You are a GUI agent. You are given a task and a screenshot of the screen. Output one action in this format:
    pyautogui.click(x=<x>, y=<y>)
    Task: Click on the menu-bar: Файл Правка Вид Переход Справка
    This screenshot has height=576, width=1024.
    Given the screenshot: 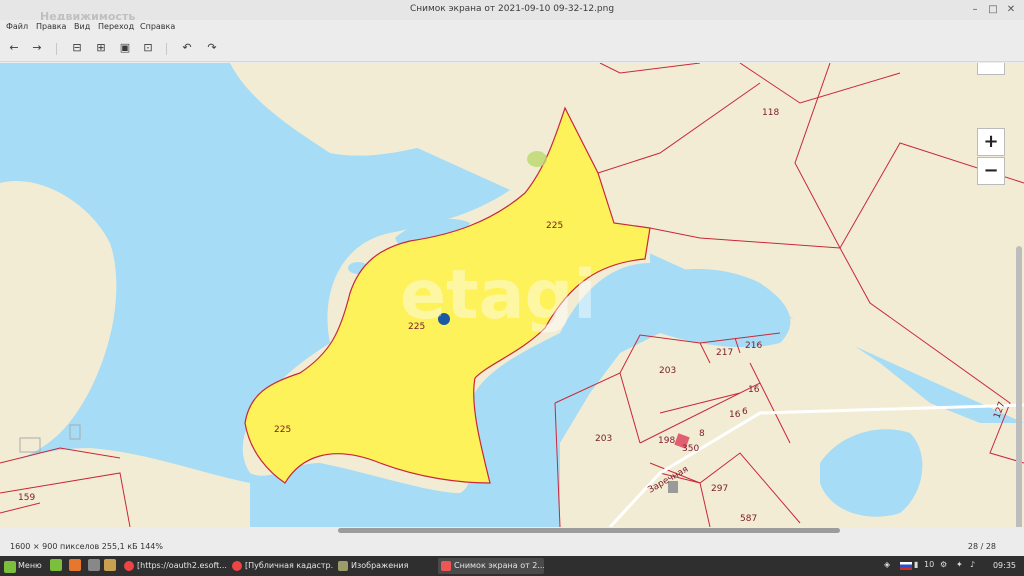 What is the action you would take?
    pyautogui.click(x=512, y=28)
    